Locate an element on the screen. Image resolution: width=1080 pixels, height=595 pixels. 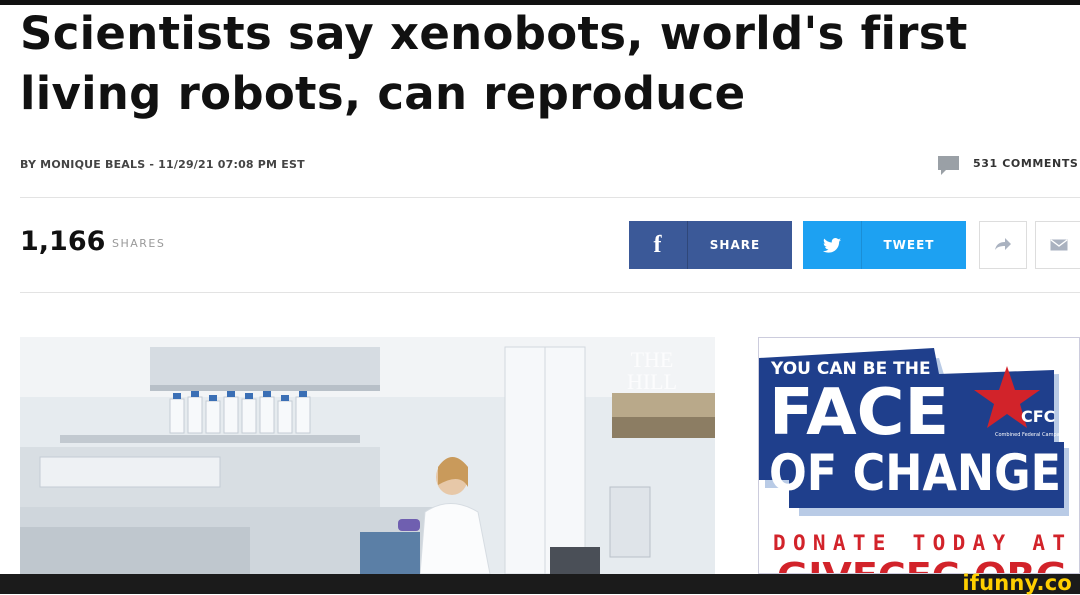
ifunny-watermark: ifunny.co is located at coordinates (1017, 583).